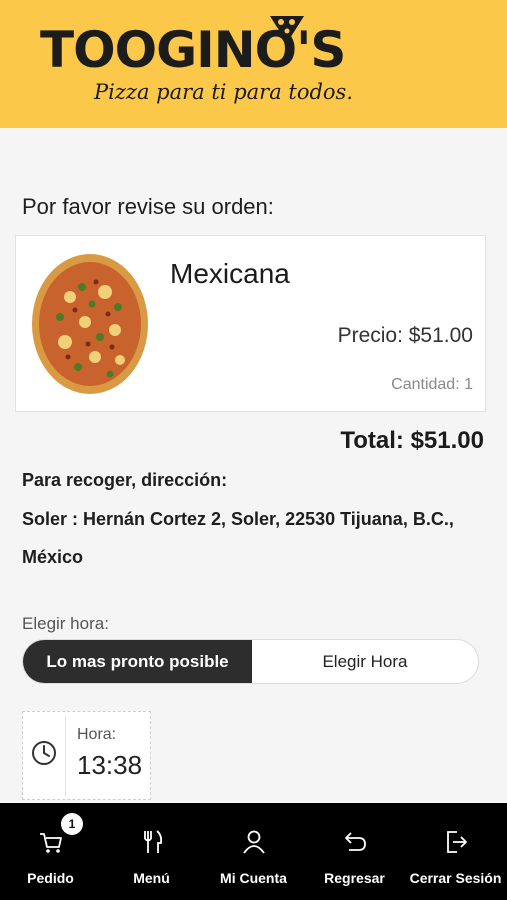 The width and height of the screenshot is (507, 900). Describe the element at coordinates (354, 878) in the screenshot. I see `tab-label: Regresar` at that location.